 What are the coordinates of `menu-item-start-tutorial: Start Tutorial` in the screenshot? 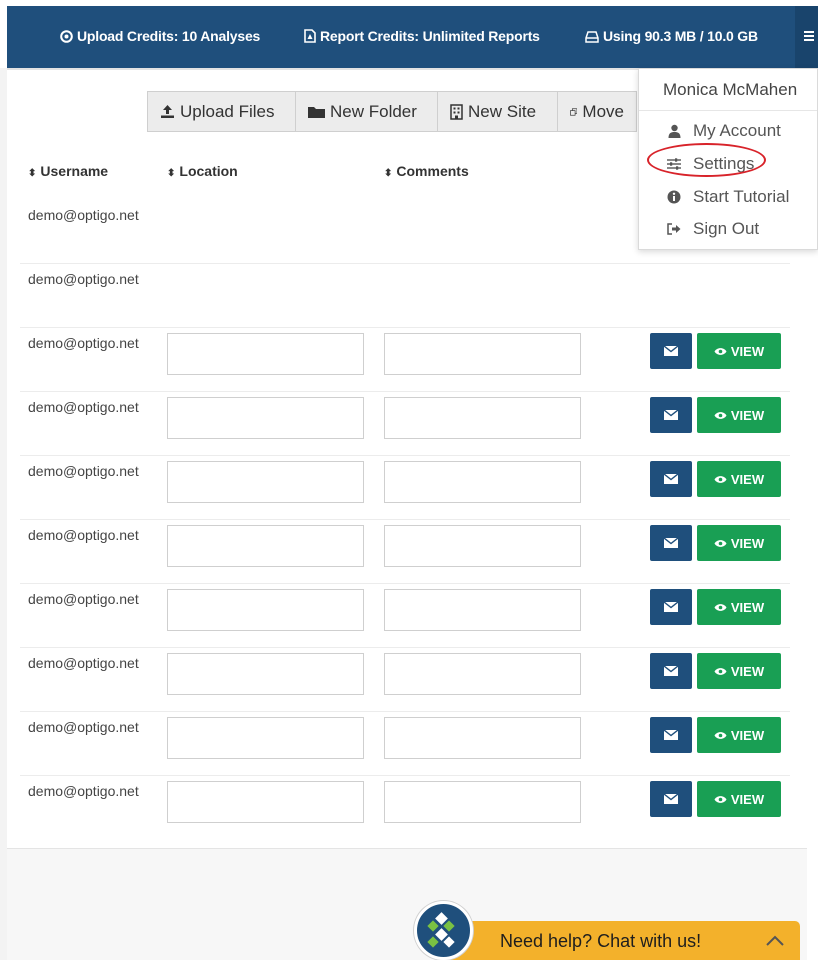 It's located at (726, 197).